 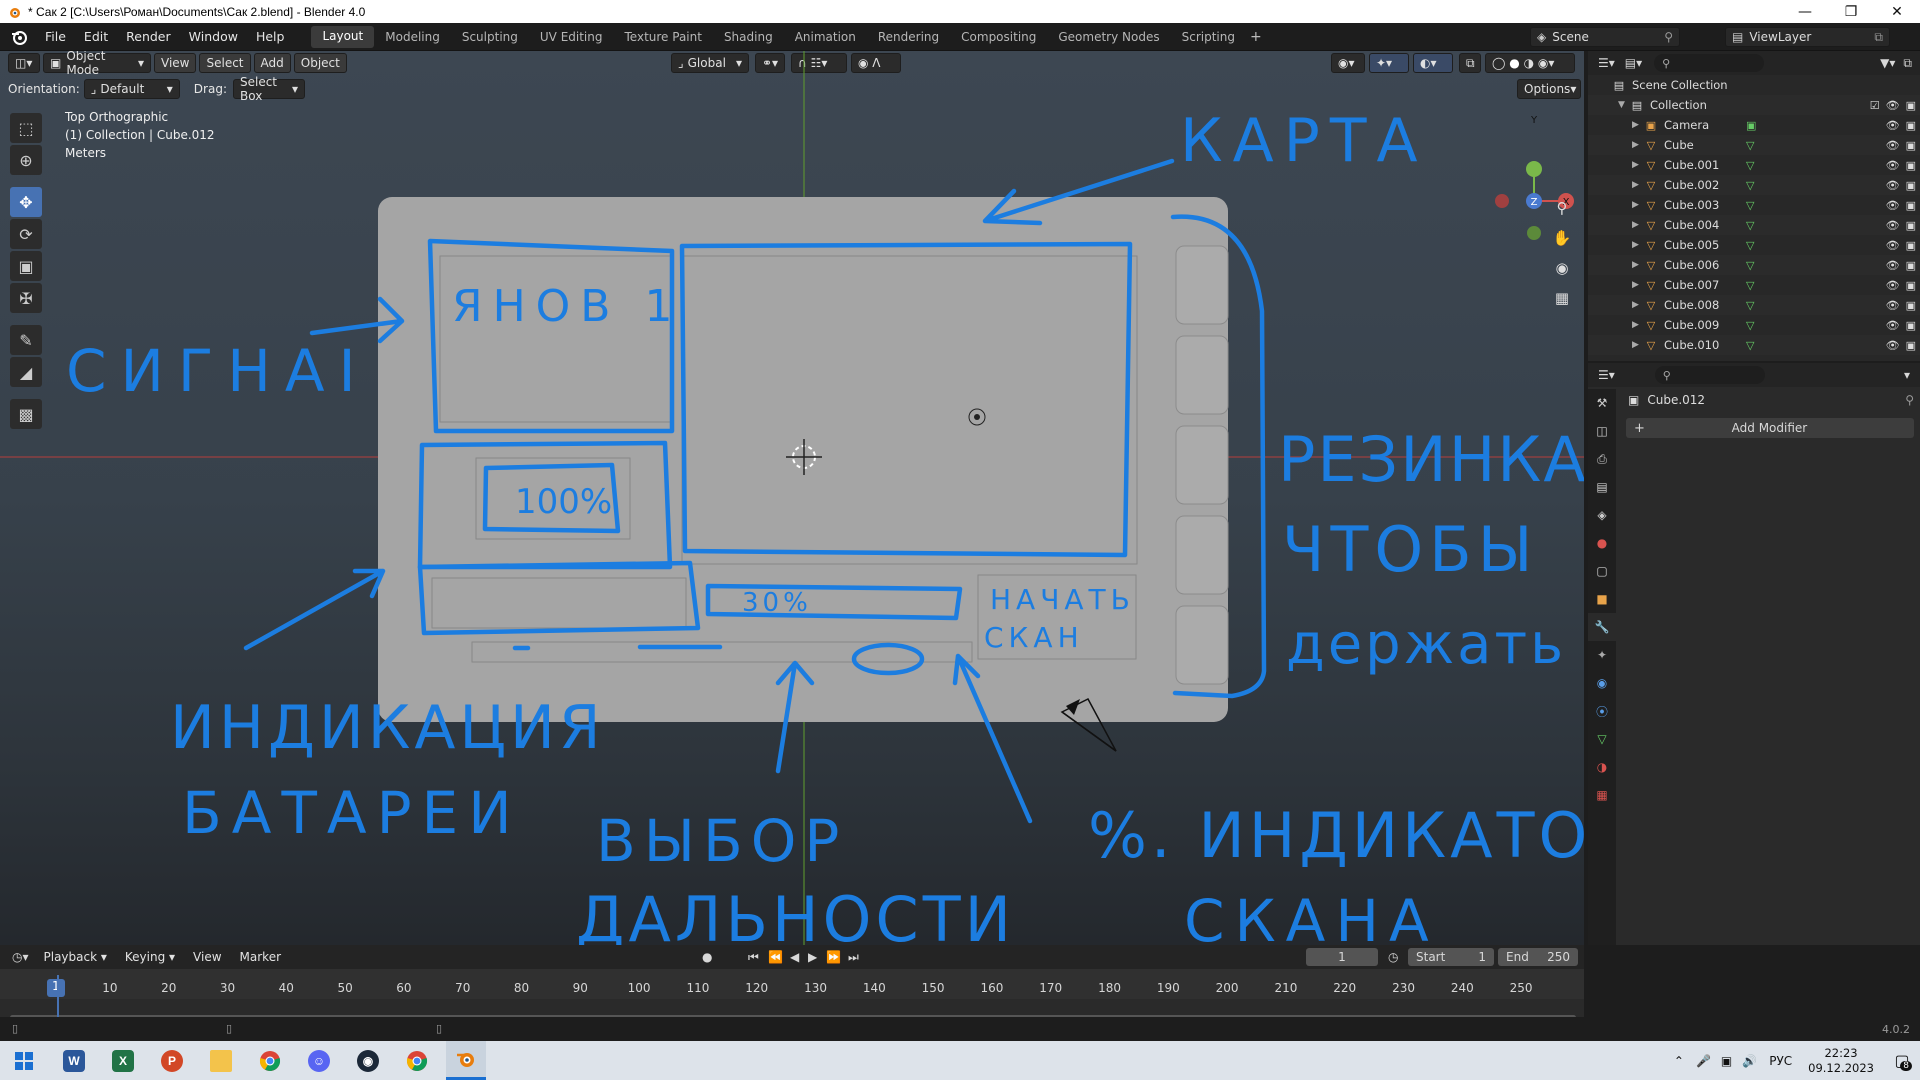 What do you see at coordinates (1841, 1061) in the screenshot?
I see `clock: 22:23 09.12.2023` at bounding box center [1841, 1061].